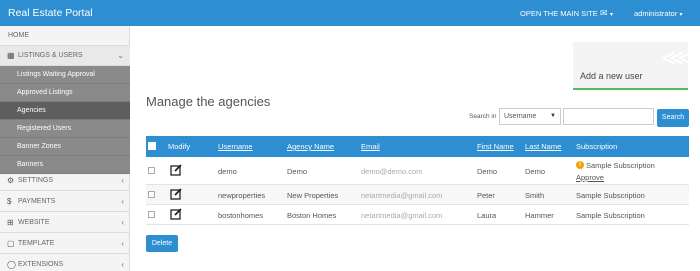 Image resolution: width=700 pixels, height=271 pixels. What do you see at coordinates (539, 215) in the screenshot?
I see `cell-last-name: Hammer` at bounding box center [539, 215].